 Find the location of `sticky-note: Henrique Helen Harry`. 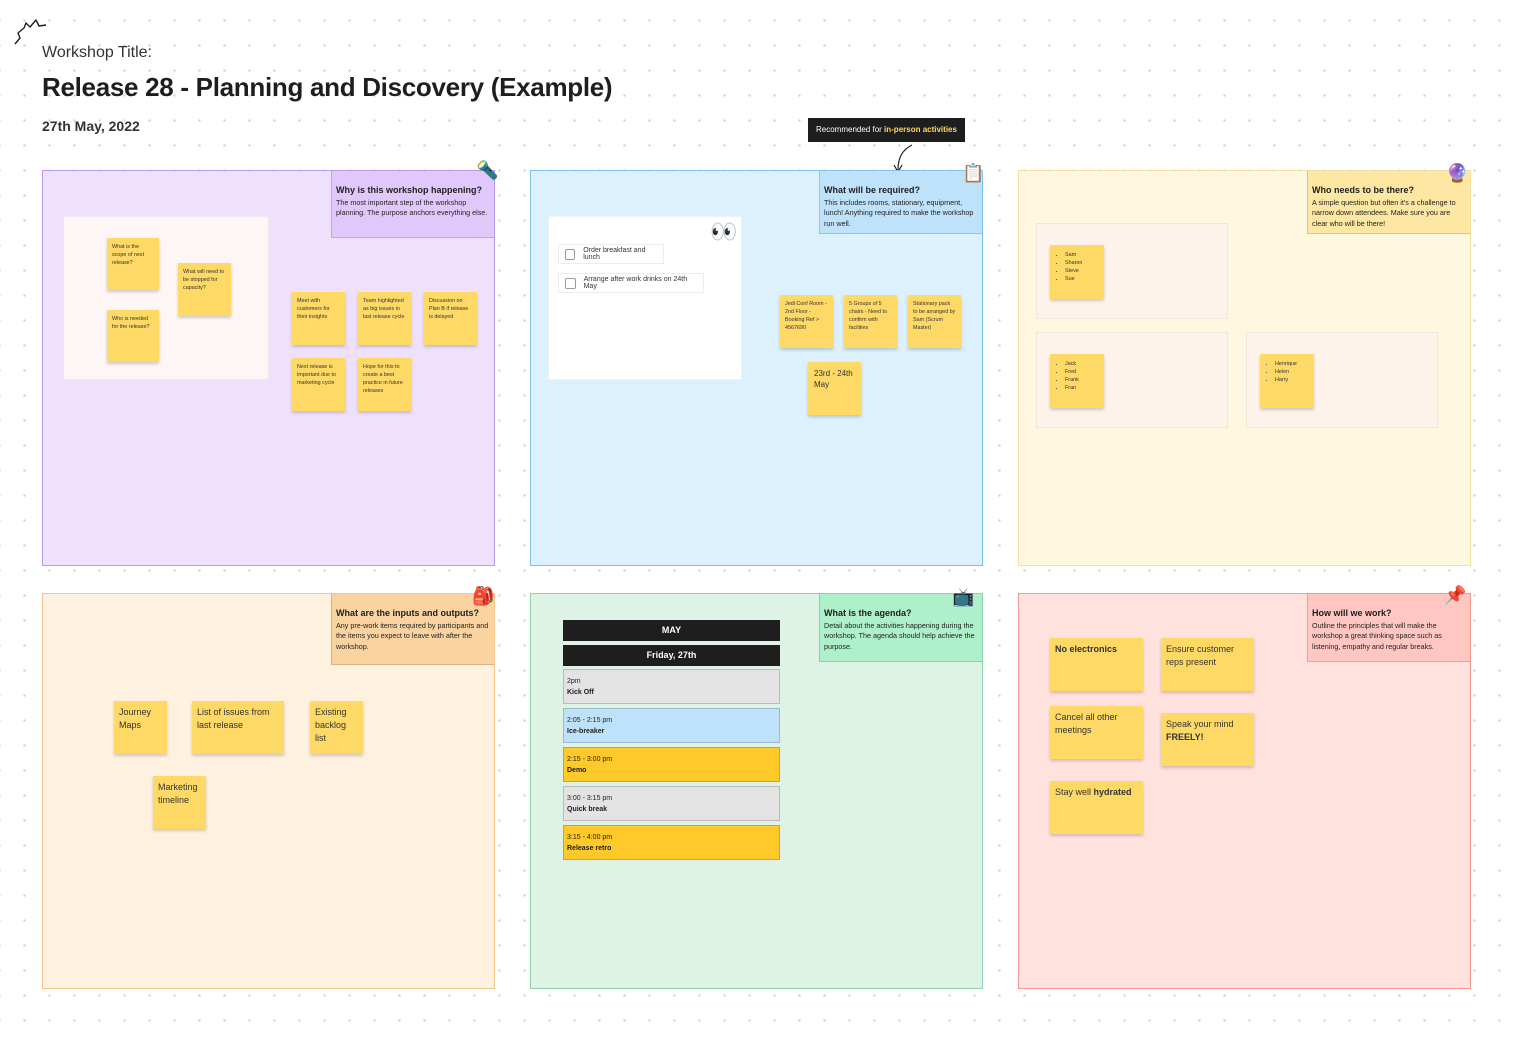

sticky-note: Henrique Helen Harry is located at coordinates (1287, 381).